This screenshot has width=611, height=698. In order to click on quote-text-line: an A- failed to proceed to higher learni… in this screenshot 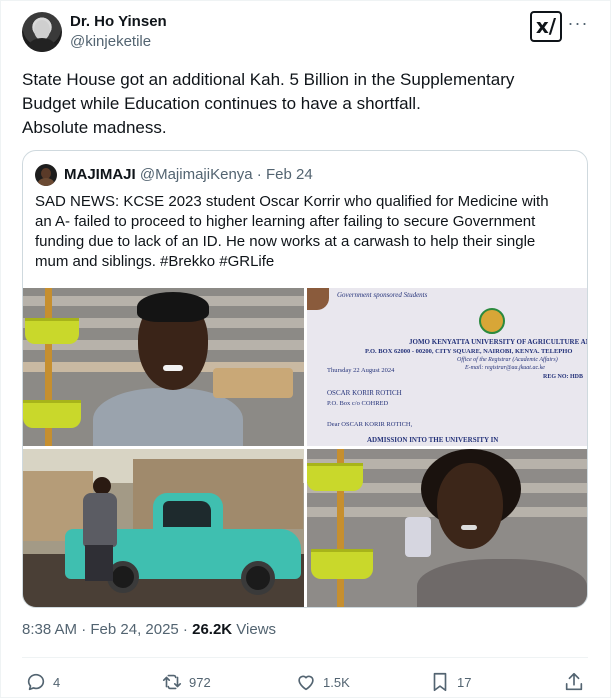, I will do `click(285, 221)`.